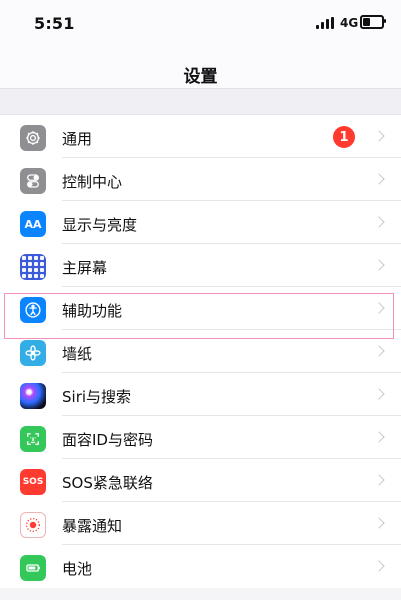 Image resolution: width=401 pixels, height=600 pixels. Describe the element at coordinates (349, 23) in the screenshot. I see `network-label: 4G` at that location.